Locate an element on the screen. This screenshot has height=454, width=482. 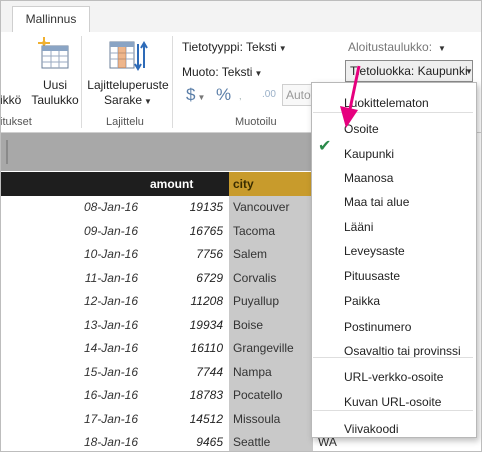
city-cell: Salem is located at coordinates (250, 254).